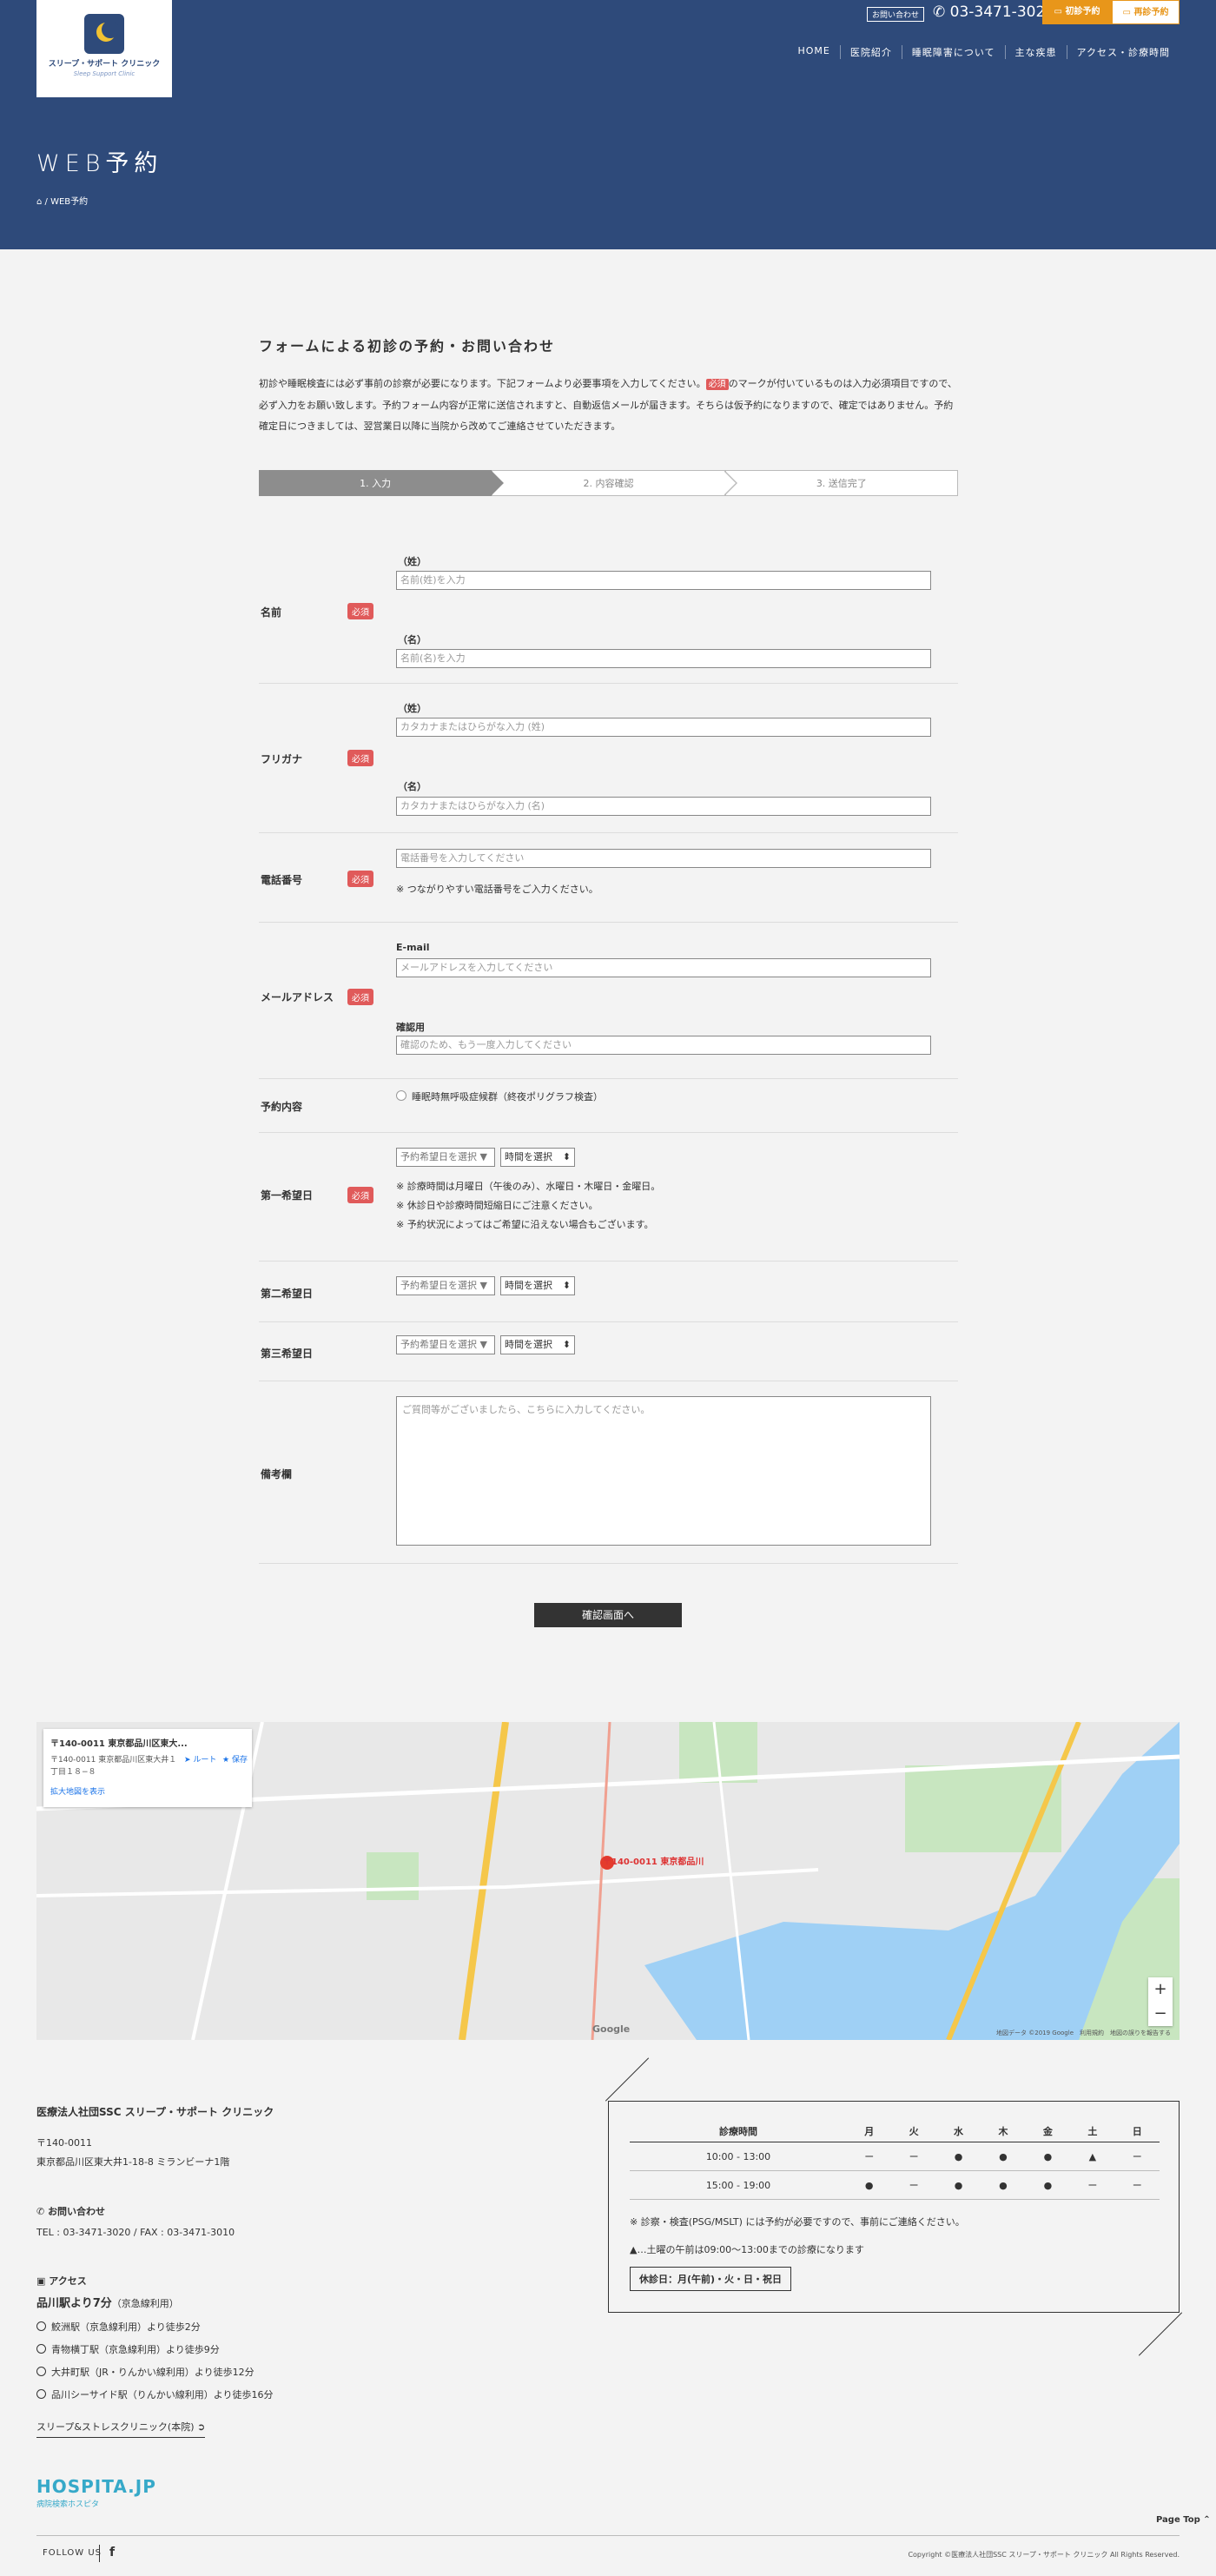 The width and height of the screenshot is (1216, 2576). What do you see at coordinates (155, 2112) in the screenshot?
I see `footer-clinic-name: 医療法人社団SSC スリープ・サポート クリニック` at bounding box center [155, 2112].